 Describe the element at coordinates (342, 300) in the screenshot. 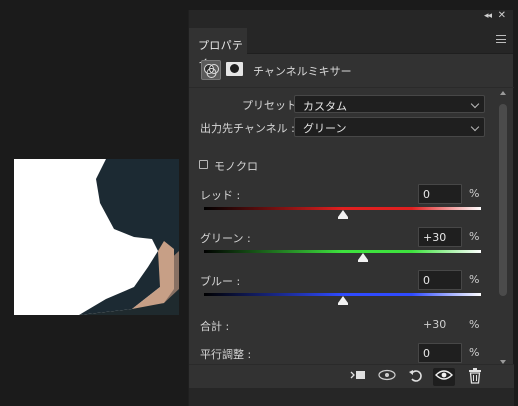

I see `blue-slider-thumb` at that location.